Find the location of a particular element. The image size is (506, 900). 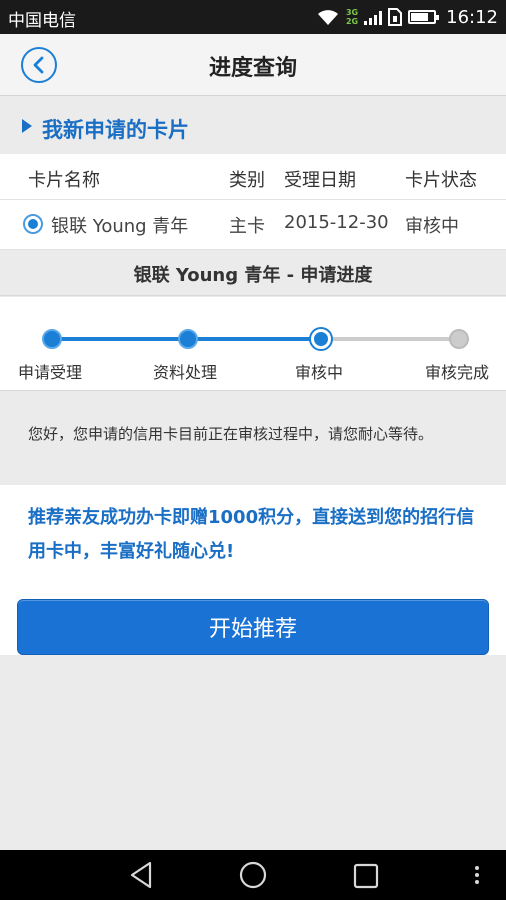

column-header-name: 卡片名称 is located at coordinates (64, 180).